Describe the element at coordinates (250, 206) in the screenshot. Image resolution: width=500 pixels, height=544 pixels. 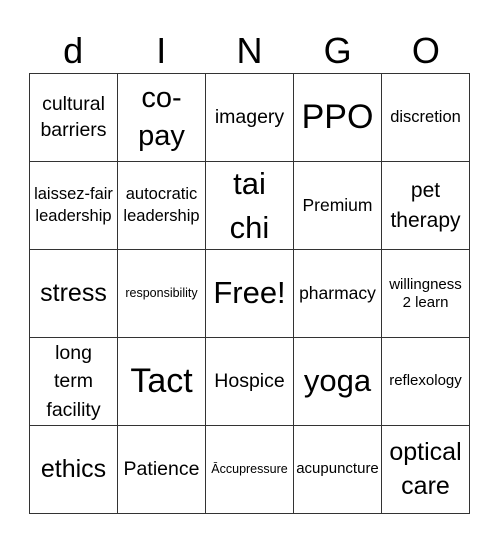
I see `bingo-cell: tai chi` at that location.